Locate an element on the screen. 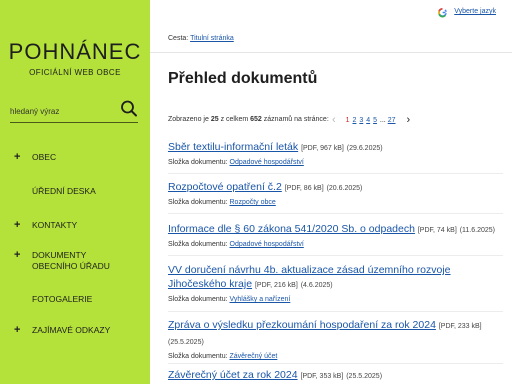  folder-link: Závěrečný účet is located at coordinates (254, 356).